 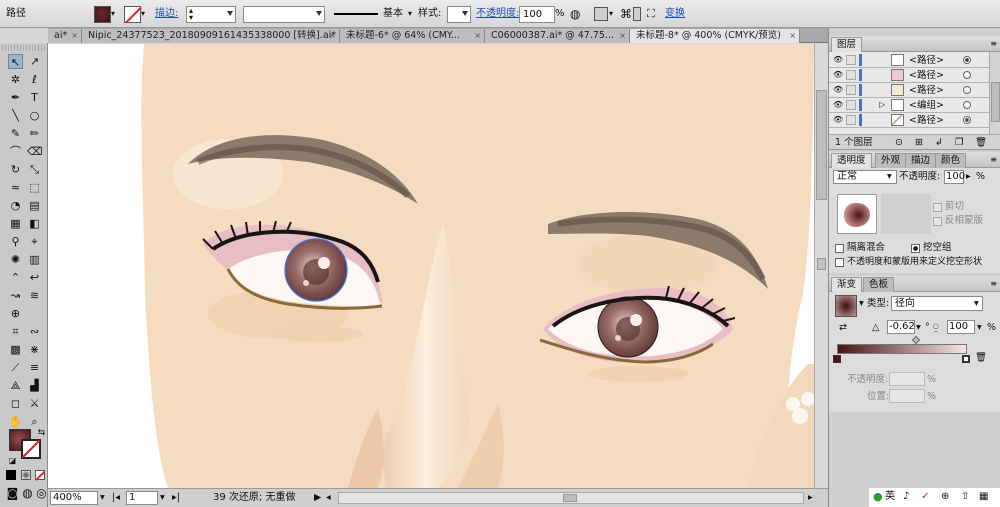 I want to click on stop-opacity-input, so click(x=907, y=379).